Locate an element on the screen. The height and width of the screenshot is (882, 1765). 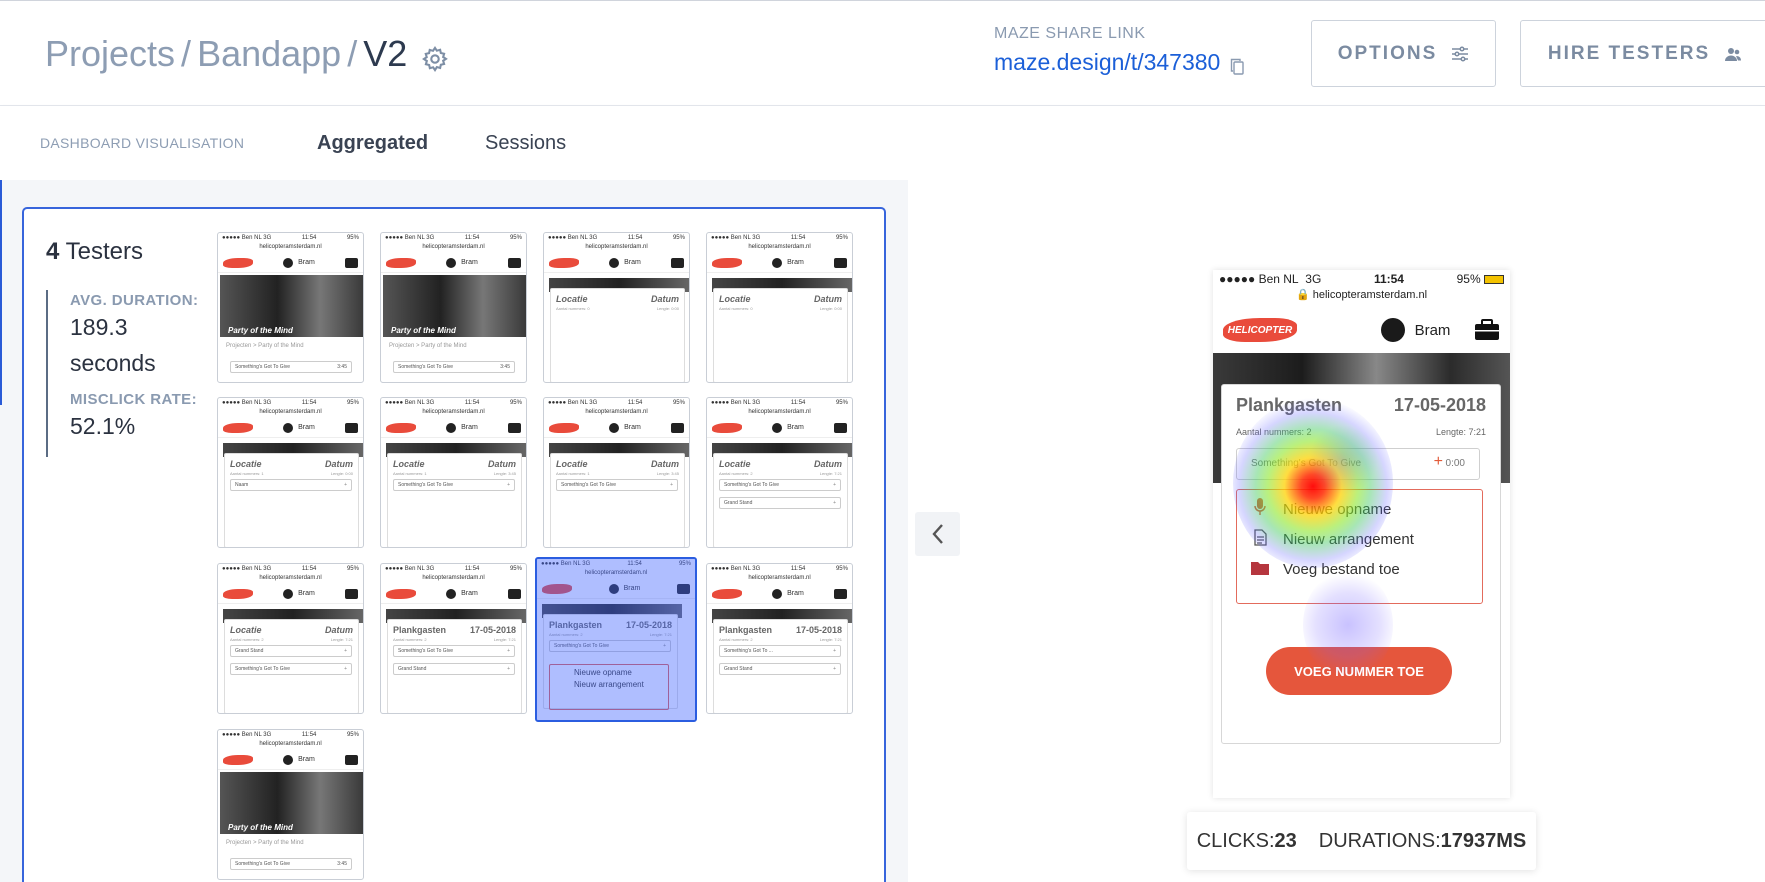
copy-icon is located at coordinates (1237, 64).